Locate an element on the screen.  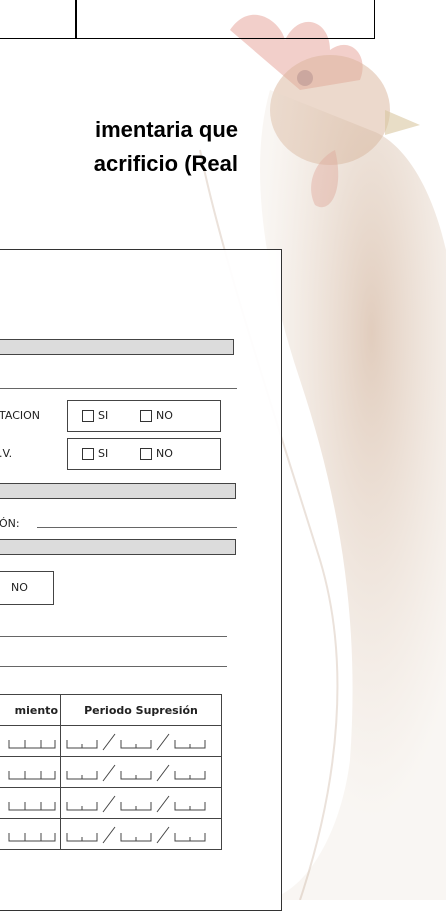
si-no-box-2: SI NO is located at coordinates (144, 454).